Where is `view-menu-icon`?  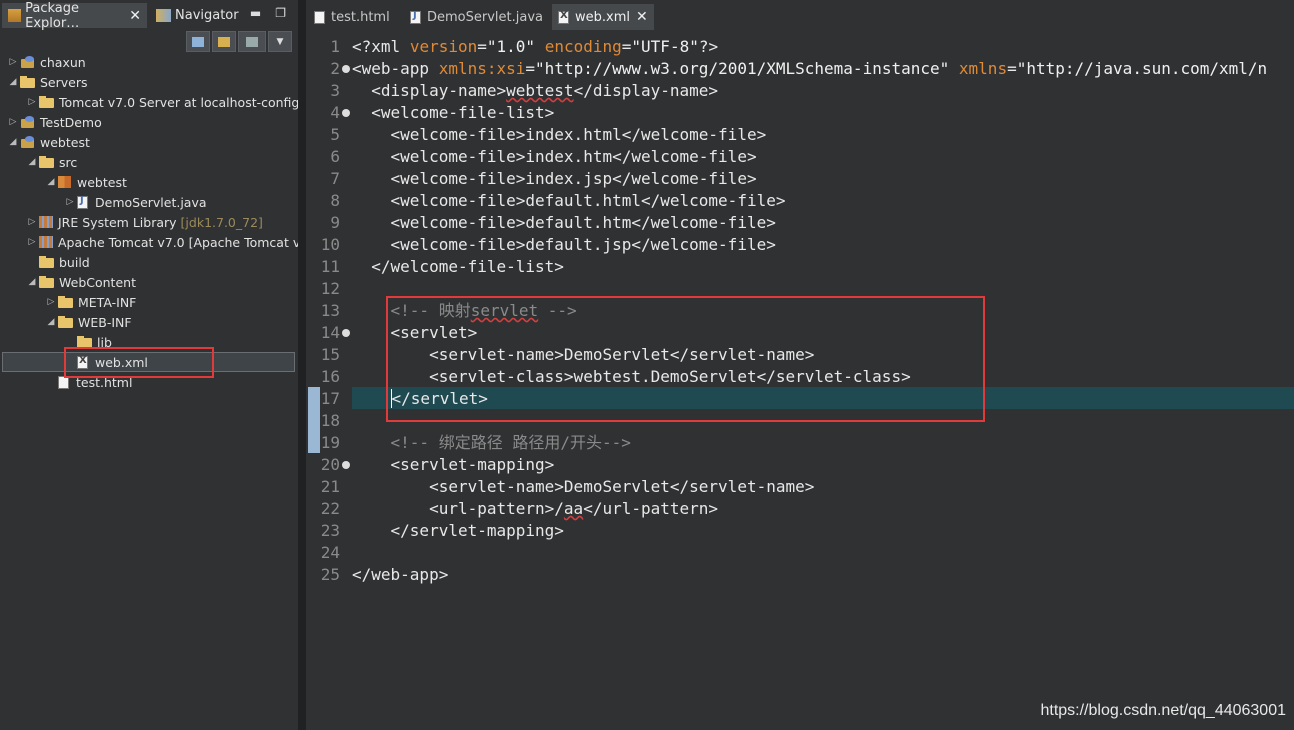 view-menu-icon is located at coordinates (252, 41).